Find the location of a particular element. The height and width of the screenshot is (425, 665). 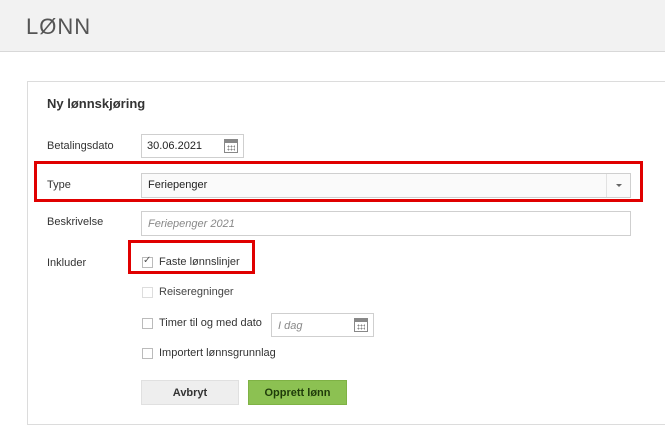

payment-date-label: Betalingsdato is located at coordinates (80, 146).